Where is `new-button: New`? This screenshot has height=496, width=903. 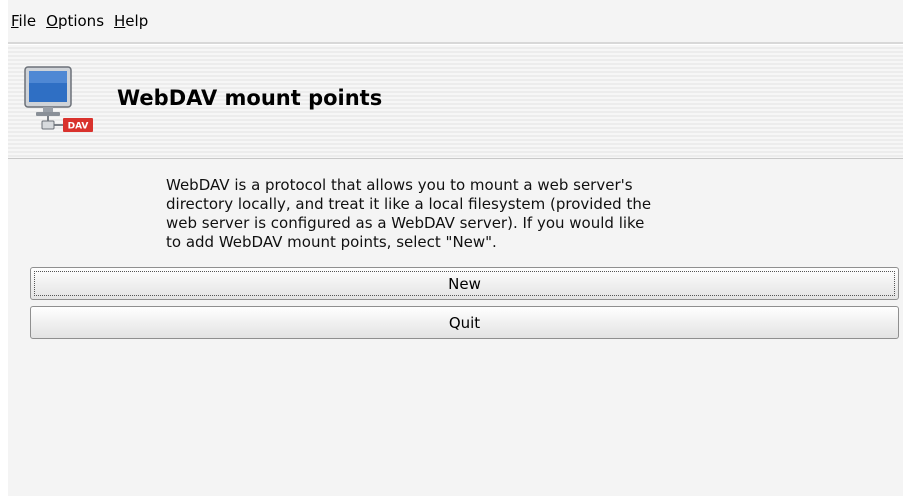
new-button: New is located at coordinates (464, 283).